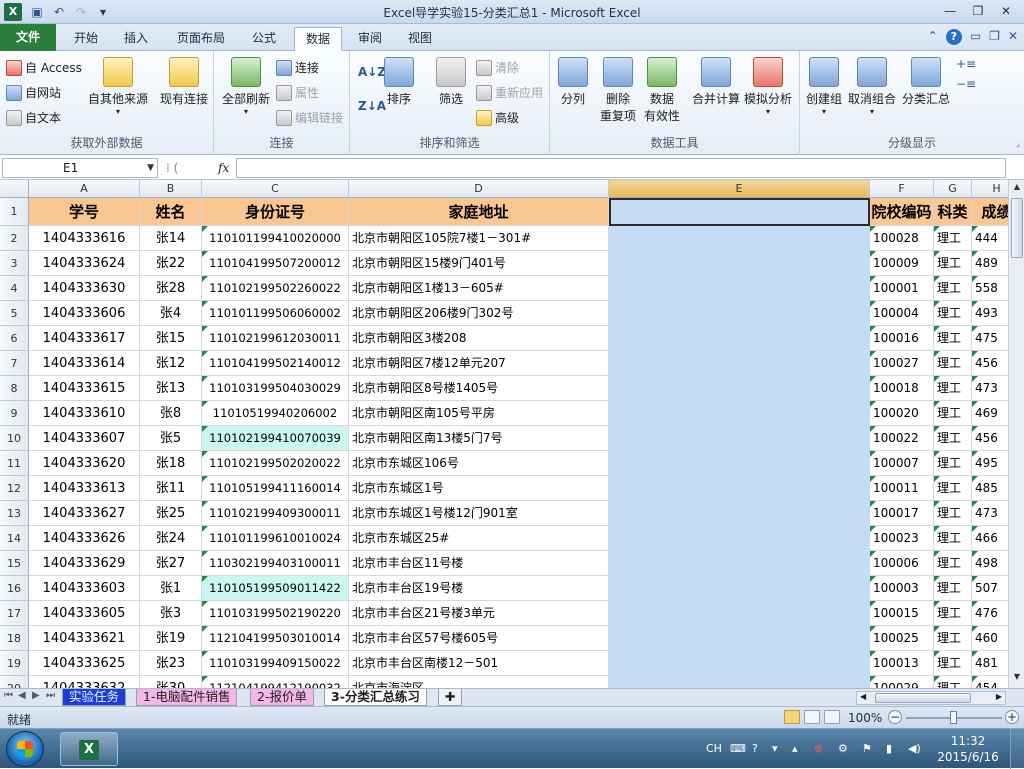  I want to click on table-cell: 1404333624, so click(84, 263).